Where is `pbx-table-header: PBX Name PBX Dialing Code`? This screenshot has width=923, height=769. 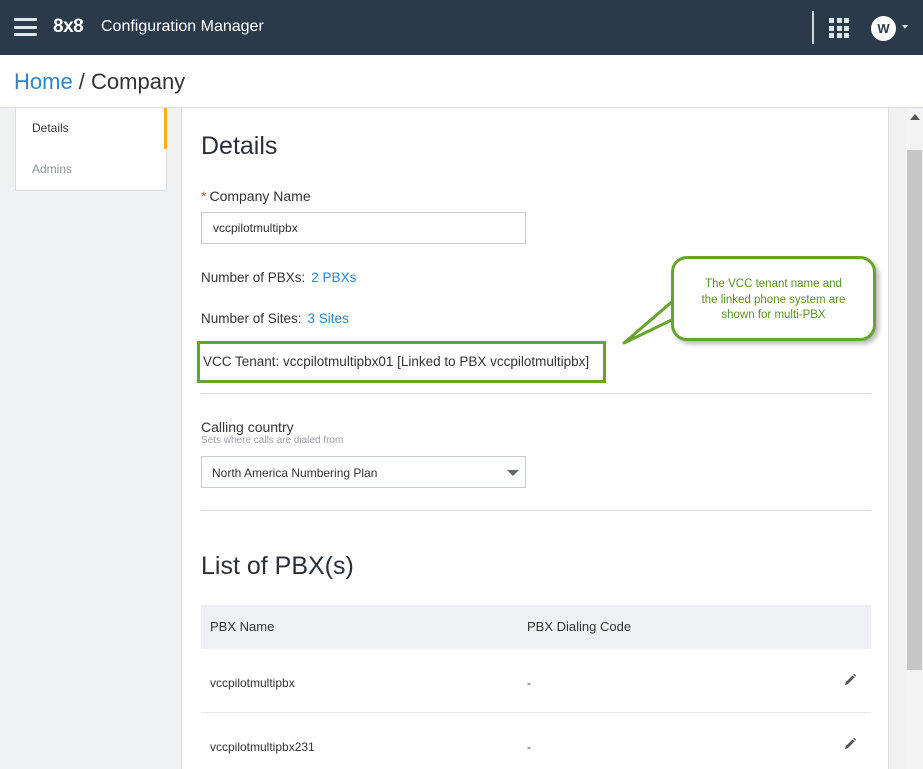
pbx-table-header: PBX Name PBX Dialing Code is located at coordinates (536, 627).